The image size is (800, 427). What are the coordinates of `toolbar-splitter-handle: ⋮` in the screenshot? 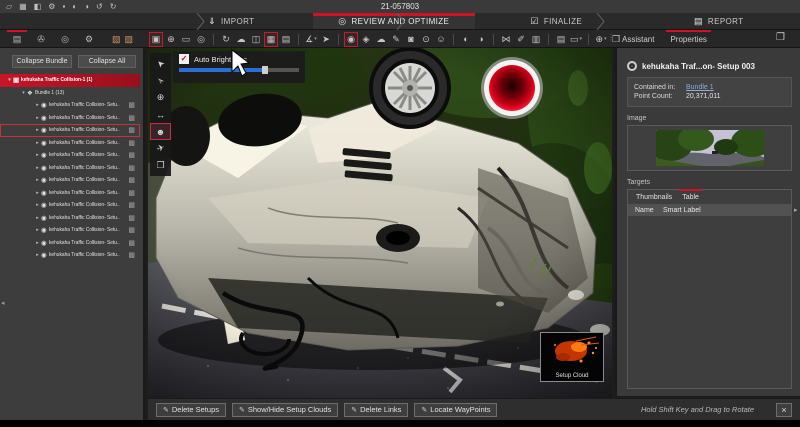 It's located at (611, 37).